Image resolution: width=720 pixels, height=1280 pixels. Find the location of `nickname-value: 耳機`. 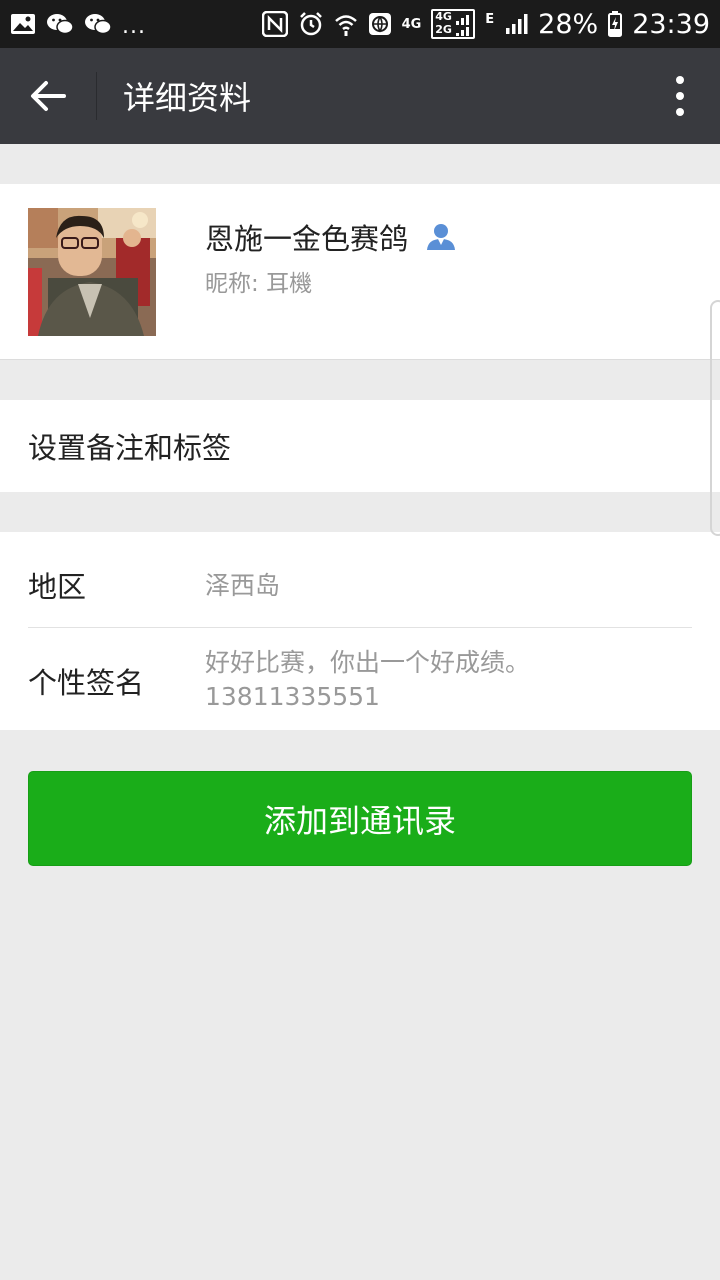

nickname-value: 耳機 is located at coordinates (289, 284).